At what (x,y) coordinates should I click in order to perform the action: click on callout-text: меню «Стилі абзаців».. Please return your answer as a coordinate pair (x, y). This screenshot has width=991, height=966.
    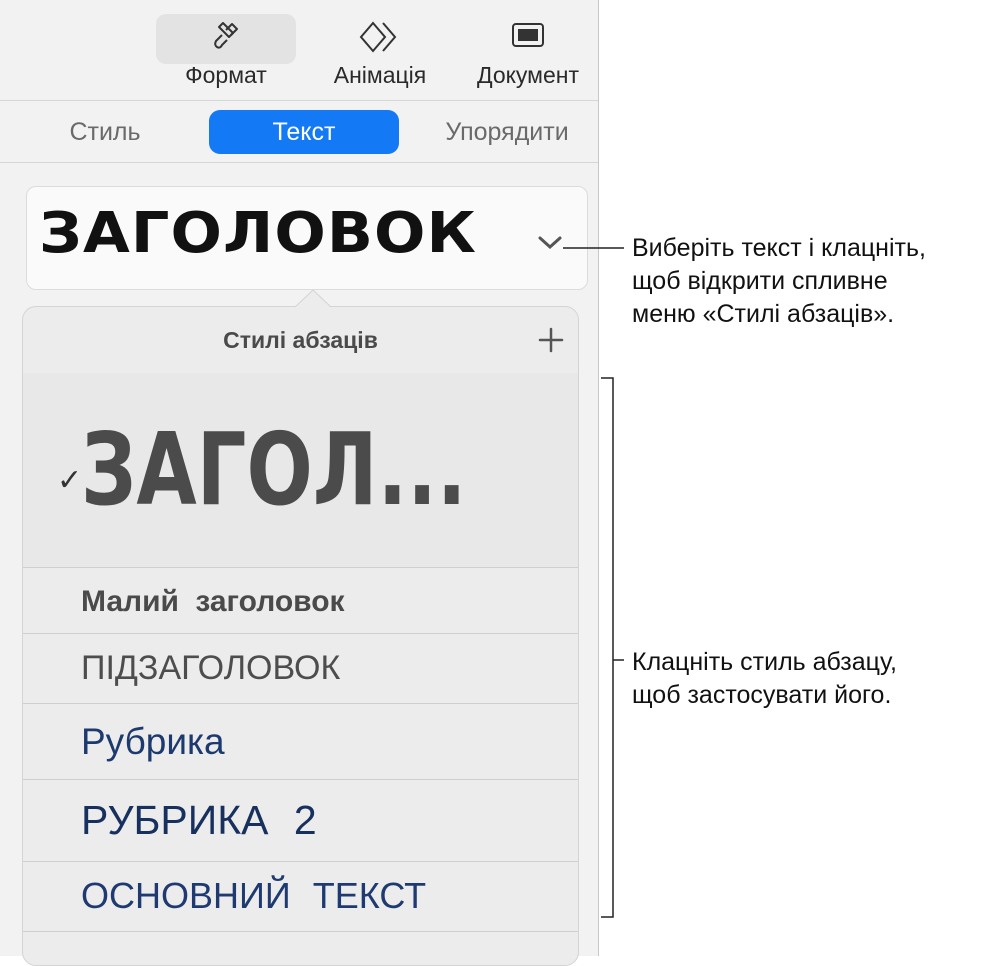
    Looking at the image, I should click on (763, 314).